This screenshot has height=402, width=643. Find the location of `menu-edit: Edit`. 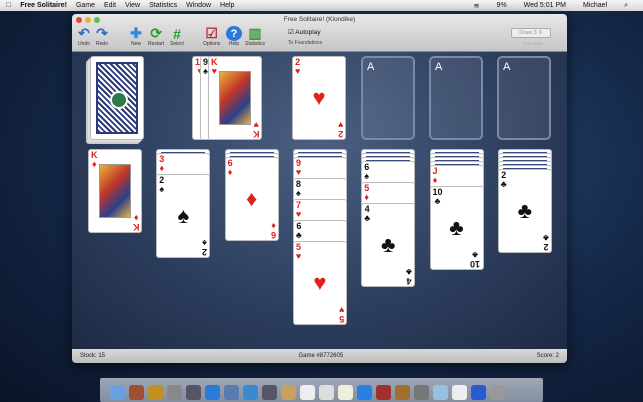

menu-edit: Edit is located at coordinates (110, 5).